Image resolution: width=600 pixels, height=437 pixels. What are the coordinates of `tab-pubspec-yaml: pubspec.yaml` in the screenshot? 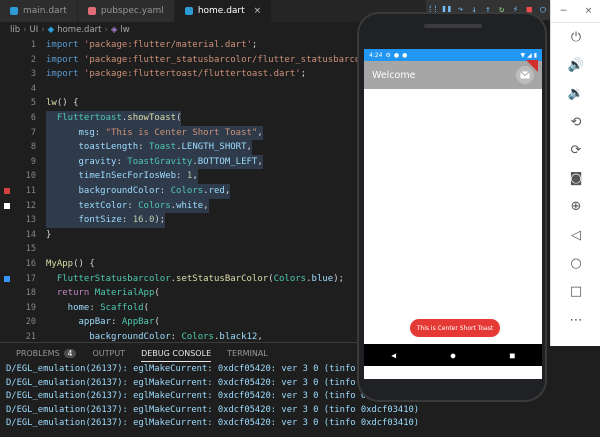 It's located at (126, 11).